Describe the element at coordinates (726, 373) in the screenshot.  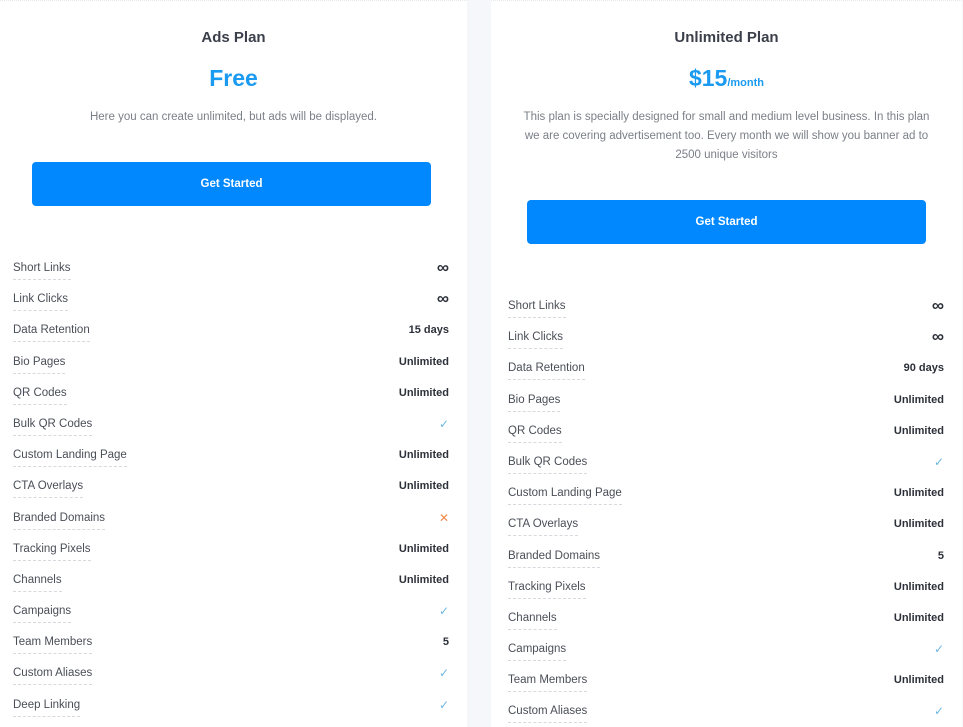
I see `feature-row: Data Retention 90 days` at that location.